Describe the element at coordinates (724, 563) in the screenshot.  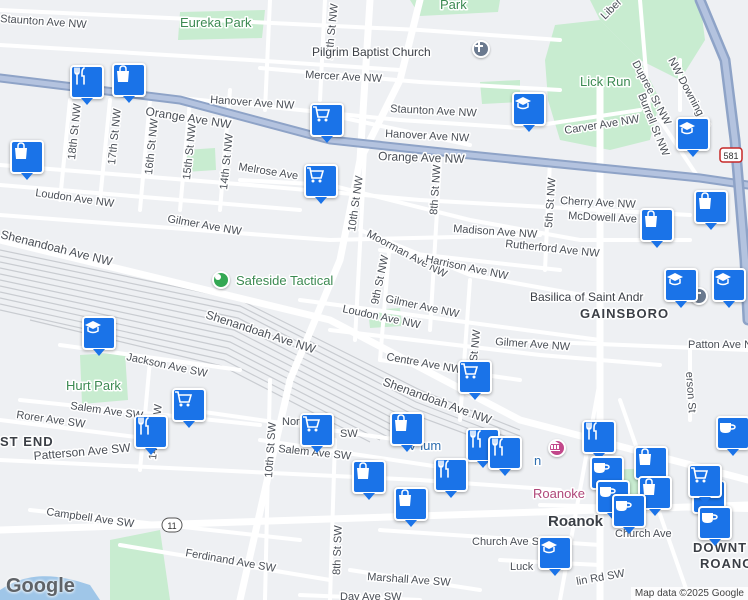
I see `area-label: ROANO` at that location.